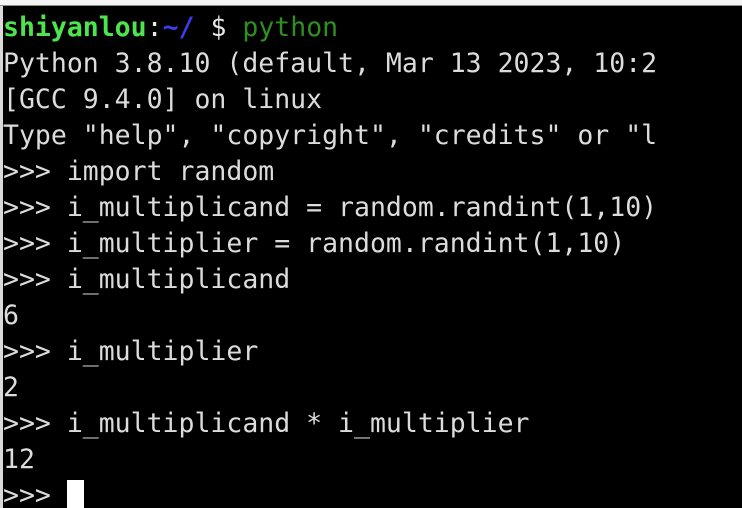 This screenshot has height=508, width=742. What do you see at coordinates (75, 494) in the screenshot?
I see `text-cursor` at bounding box center [75, 494].